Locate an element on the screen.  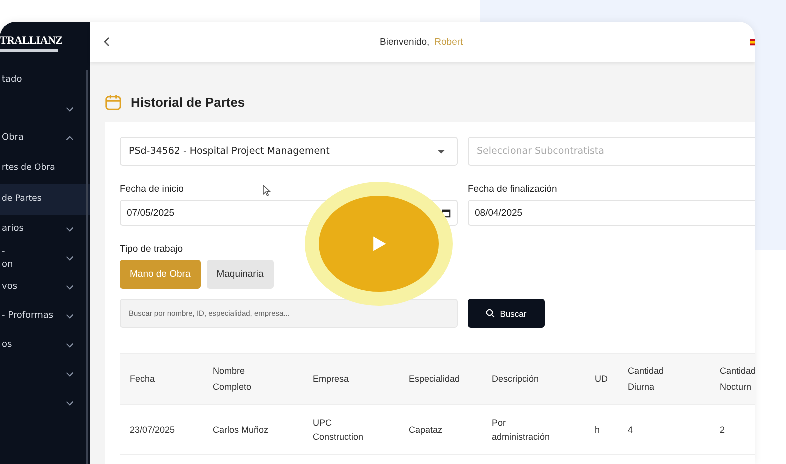
greeting-text: Bienvenido, is located at coordinates (405, 42).